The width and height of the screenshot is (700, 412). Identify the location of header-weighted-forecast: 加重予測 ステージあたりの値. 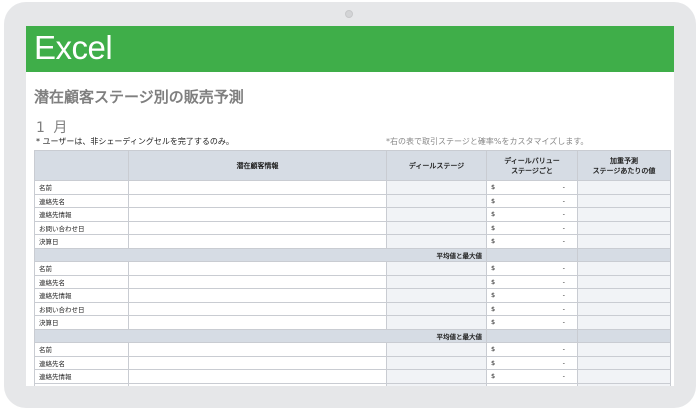
(624, 165).